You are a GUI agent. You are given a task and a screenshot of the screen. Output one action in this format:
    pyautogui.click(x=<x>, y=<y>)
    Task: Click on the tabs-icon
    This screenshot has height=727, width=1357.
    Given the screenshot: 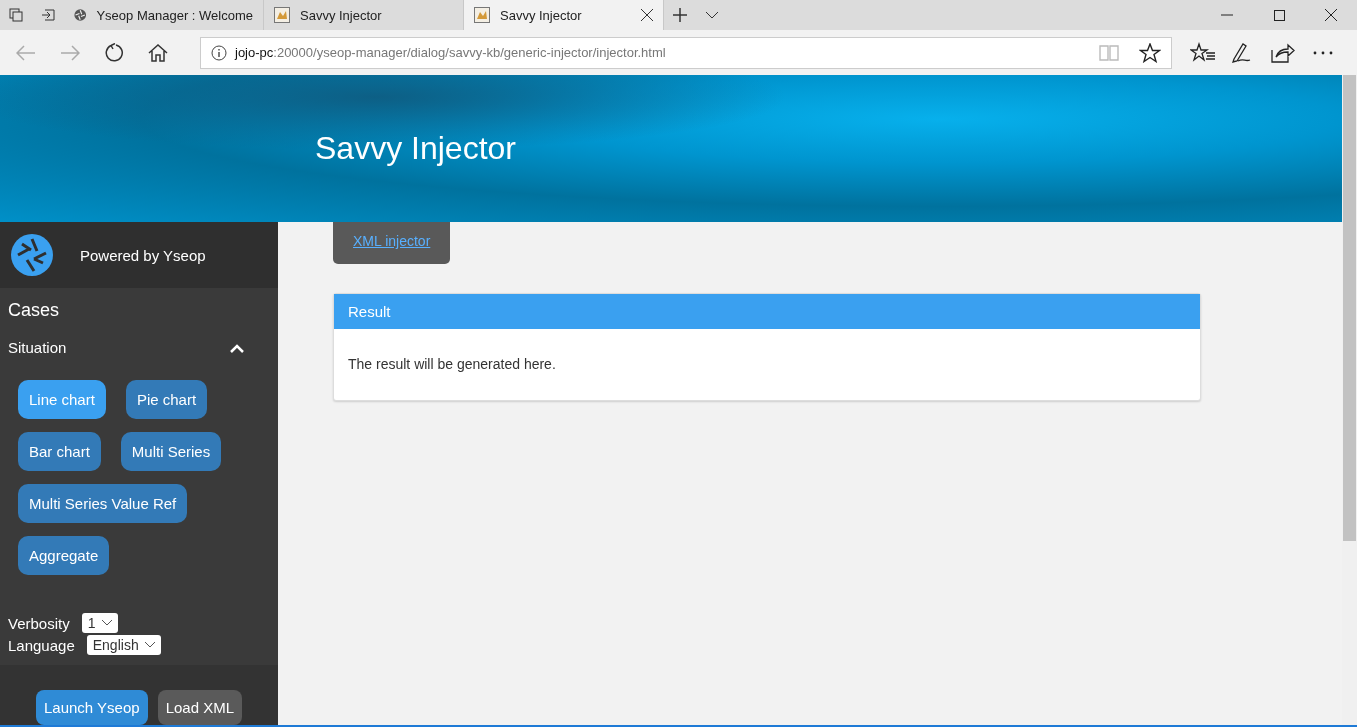 What is the action you would take?
    pyautogui.click(x=16, y=15)
    